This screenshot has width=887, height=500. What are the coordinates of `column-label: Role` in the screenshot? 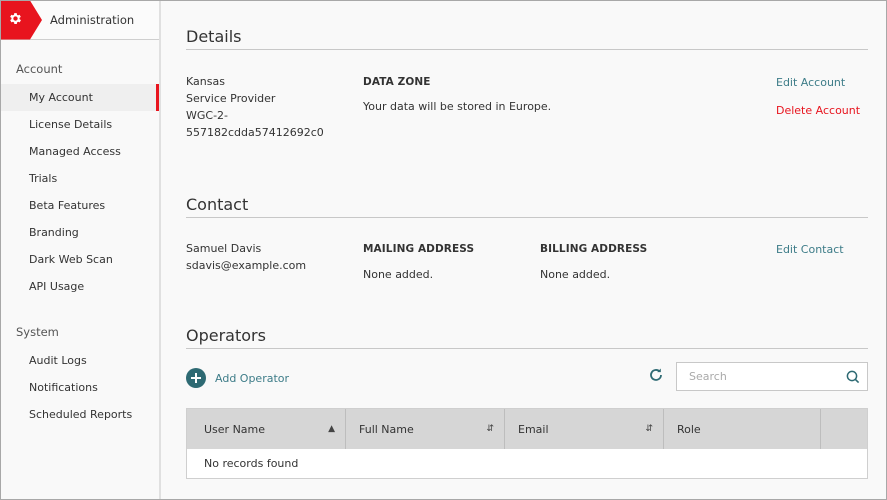 It's located at (689, 429).